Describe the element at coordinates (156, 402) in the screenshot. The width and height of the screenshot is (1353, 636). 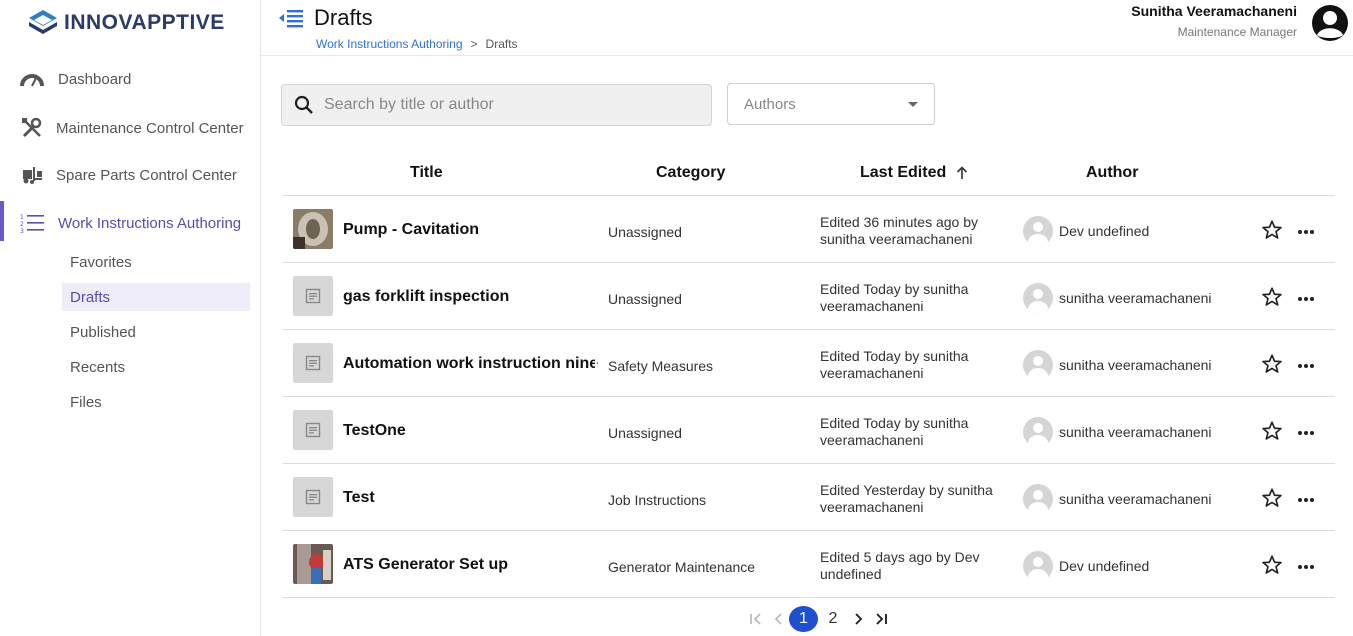
I see `sidebar-subitem-files: Files` at that location.